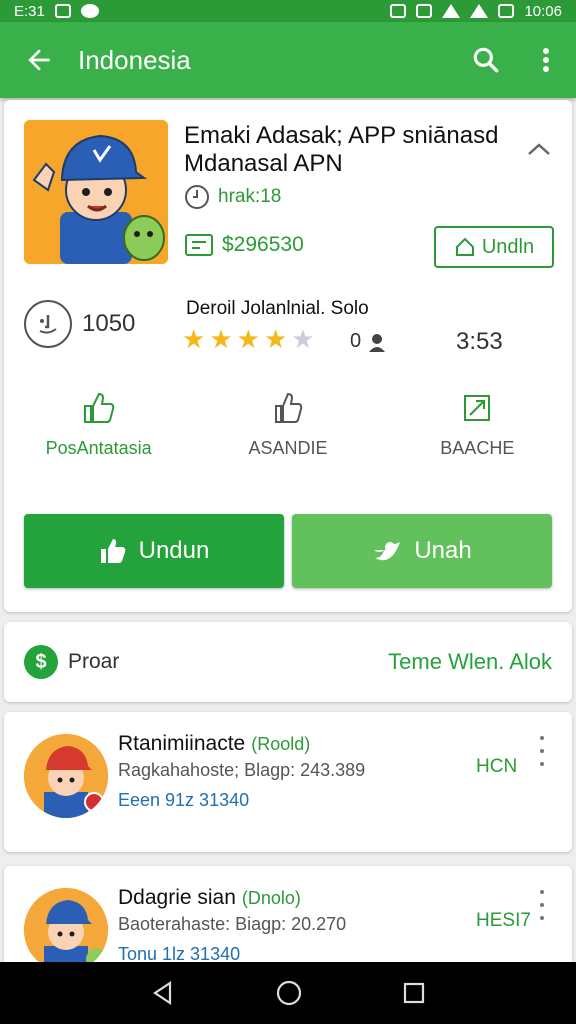 The height and width of the screenshot is (1024, 576). I want to click on image-icon, so click(62, 11).